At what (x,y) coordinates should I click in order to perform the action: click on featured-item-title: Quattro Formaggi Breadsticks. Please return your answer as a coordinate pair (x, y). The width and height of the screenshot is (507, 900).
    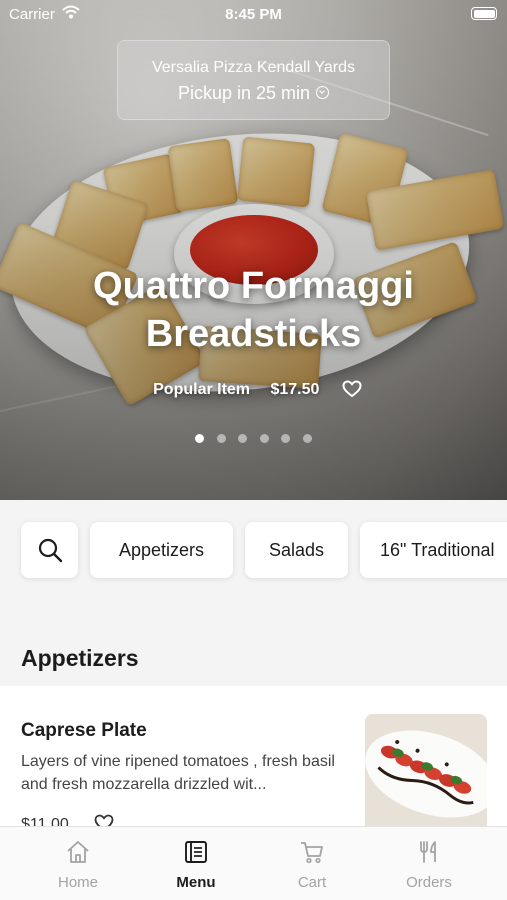
    Looking at the image, I should click on (253, 310).